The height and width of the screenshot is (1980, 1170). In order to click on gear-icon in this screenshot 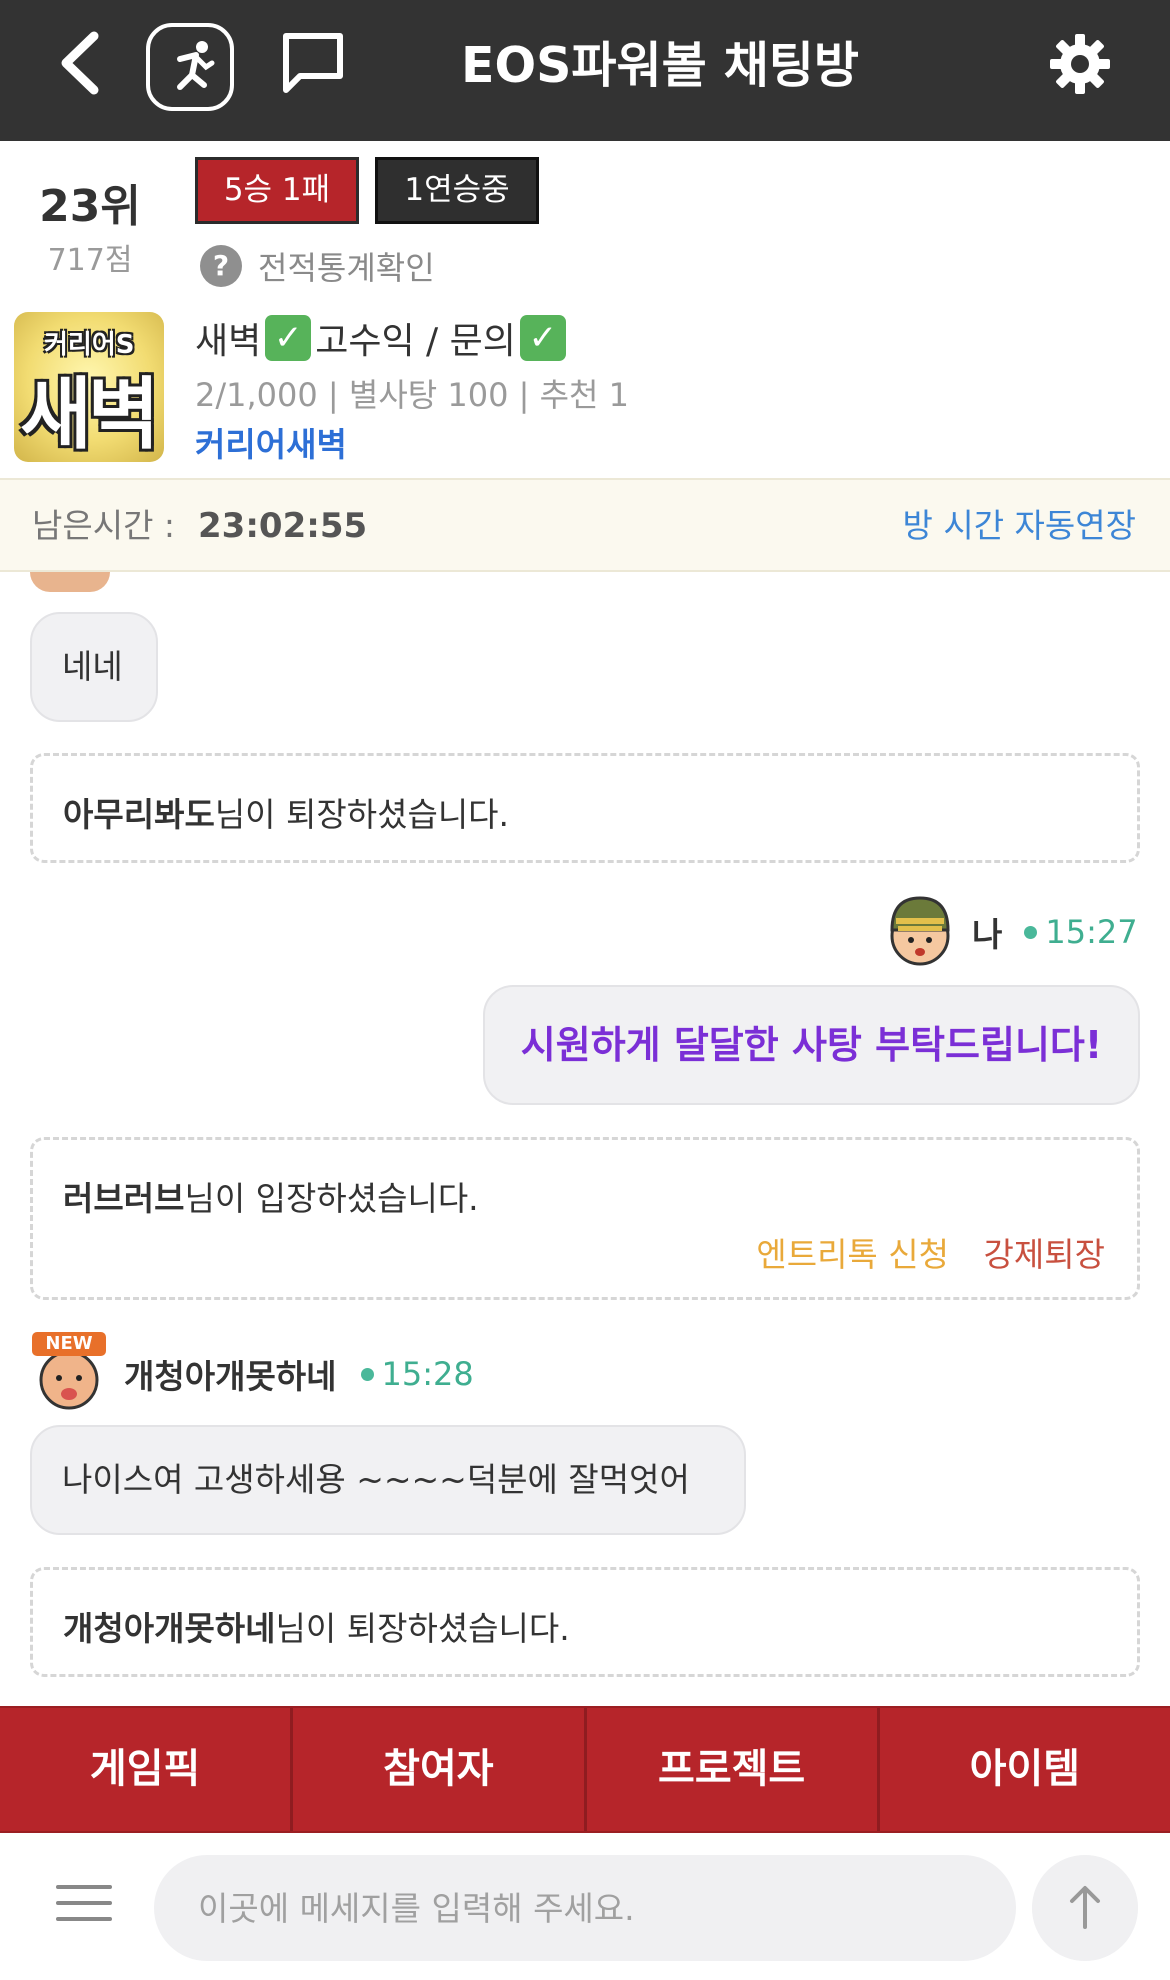, I will do `click(1080, 64)`.